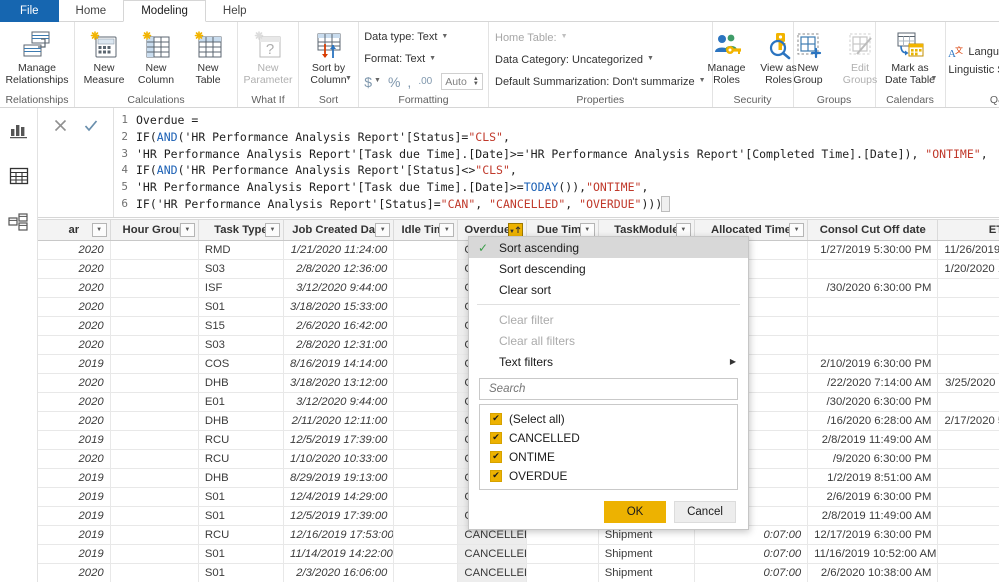 The width and height of the screenshot is (999, 582). I want to click on model-view-button, so click(19, 222).